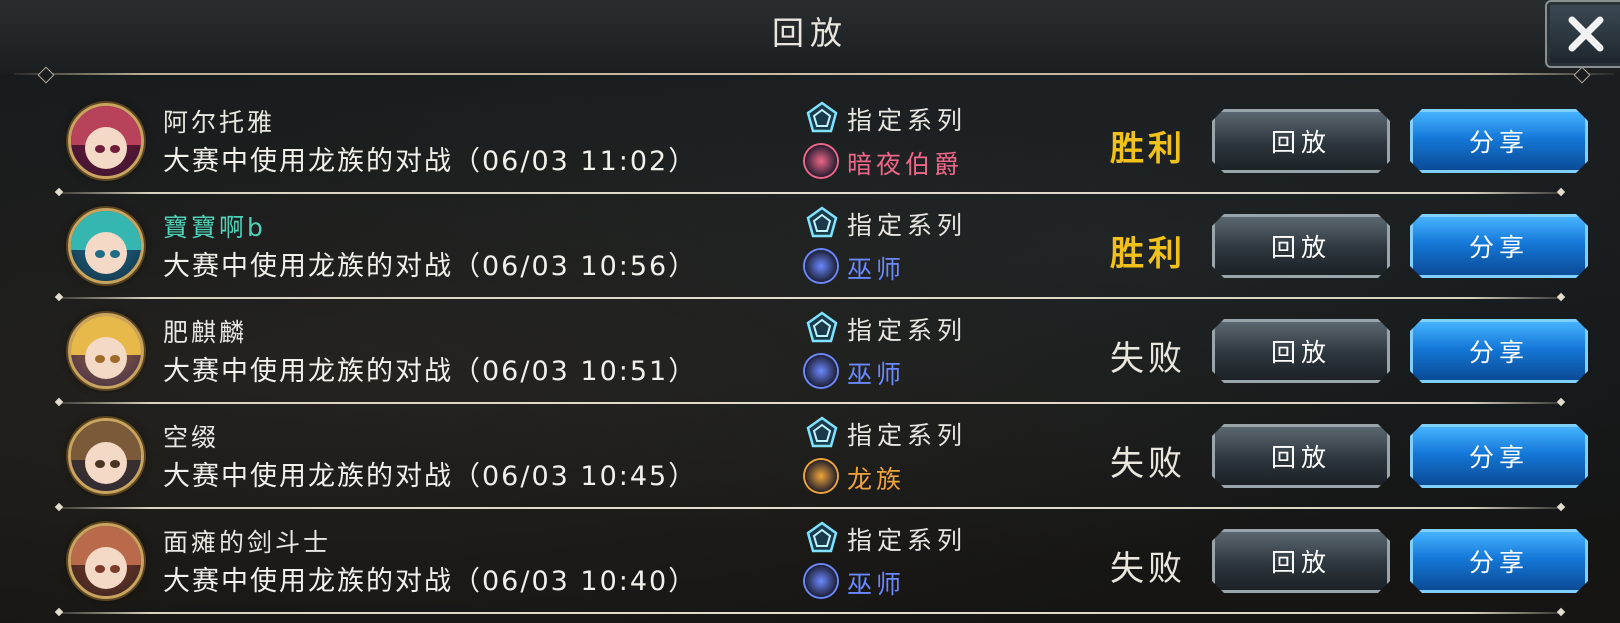 The image size is (1620, 623). I want to click on nightmare-class-icon, so click(821, 161).